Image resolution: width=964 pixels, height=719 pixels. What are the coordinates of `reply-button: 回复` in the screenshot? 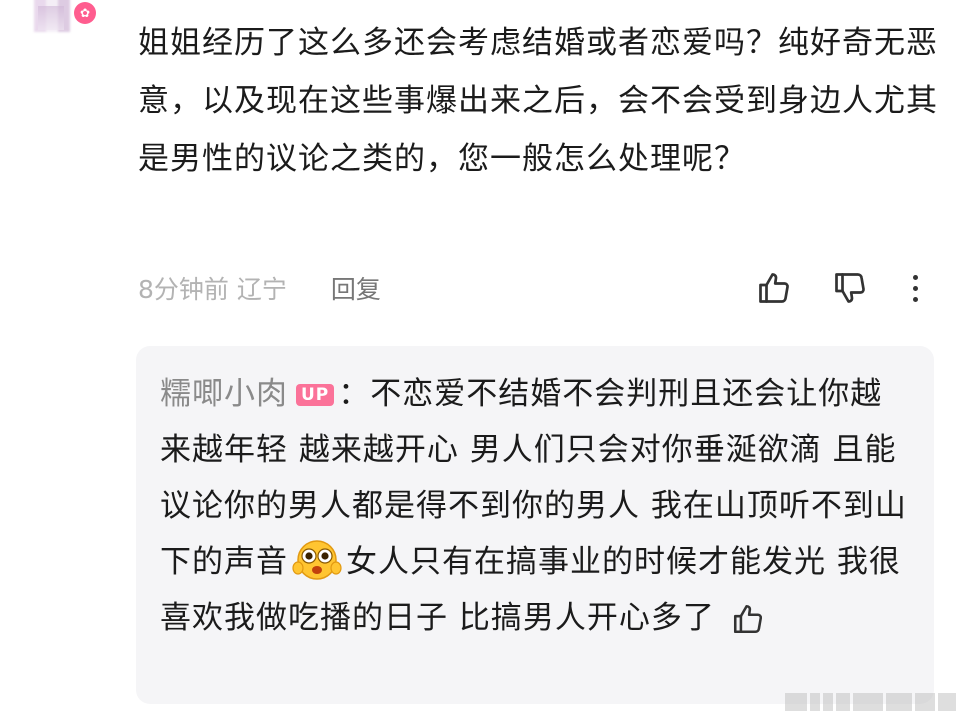 It's located at (356, 288).